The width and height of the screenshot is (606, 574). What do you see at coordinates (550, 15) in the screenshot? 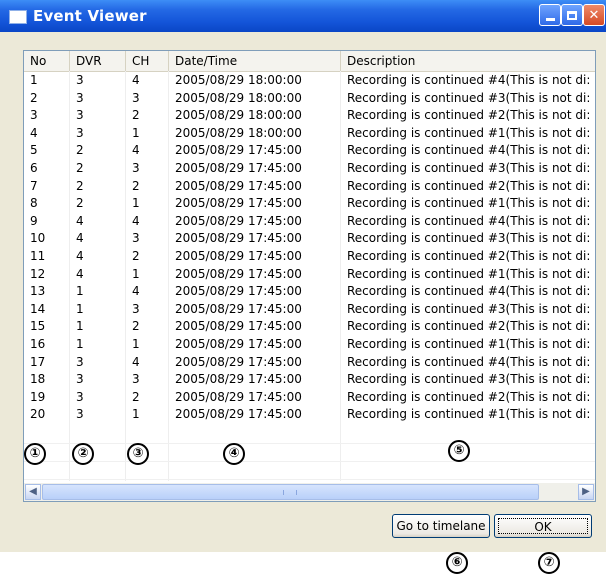
I see `minimize-button` at bounding box center [550, 15].